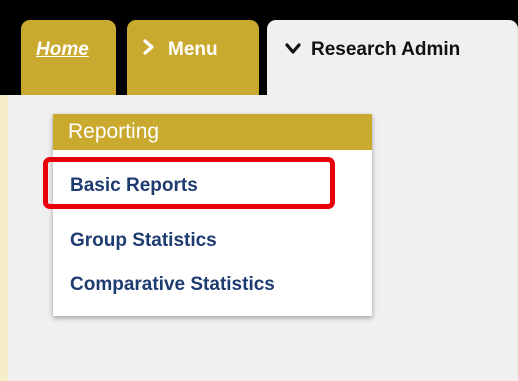  What do you see at coordinates (62, 50) in the screenshot?
I see `tab-home-label: Home` at bounding box center [62, 50].